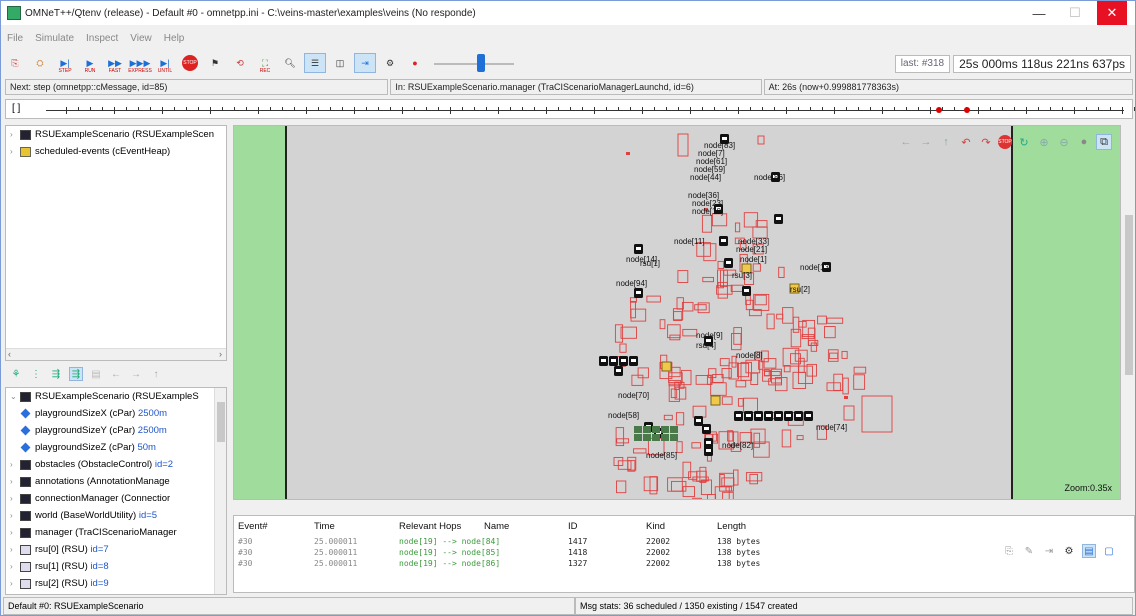 The width and height of the screenshot is (1136, 616). I want to click on module-row: › rsu[2] (RSU) id=9, so click(116, 583).